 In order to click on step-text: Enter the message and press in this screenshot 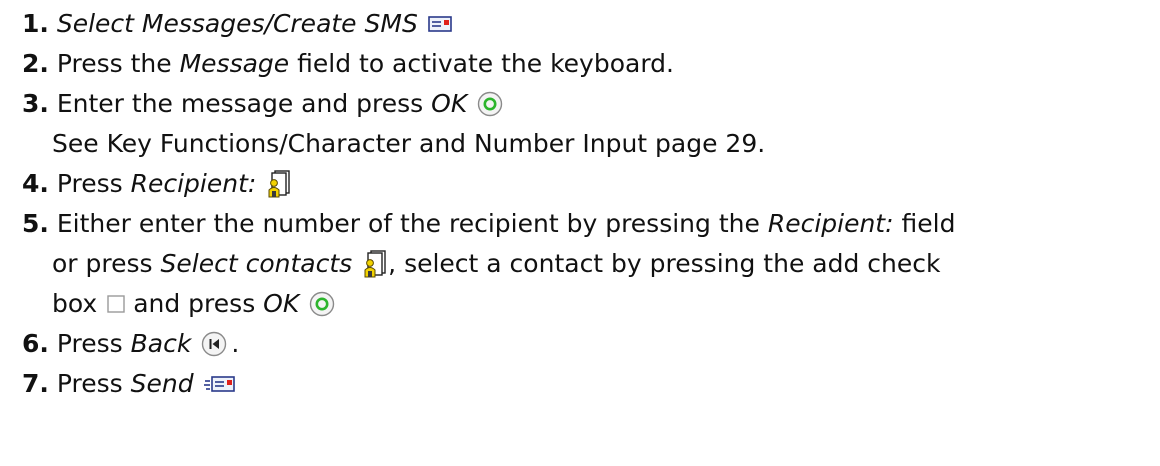, I will do `click(240, 103)`.